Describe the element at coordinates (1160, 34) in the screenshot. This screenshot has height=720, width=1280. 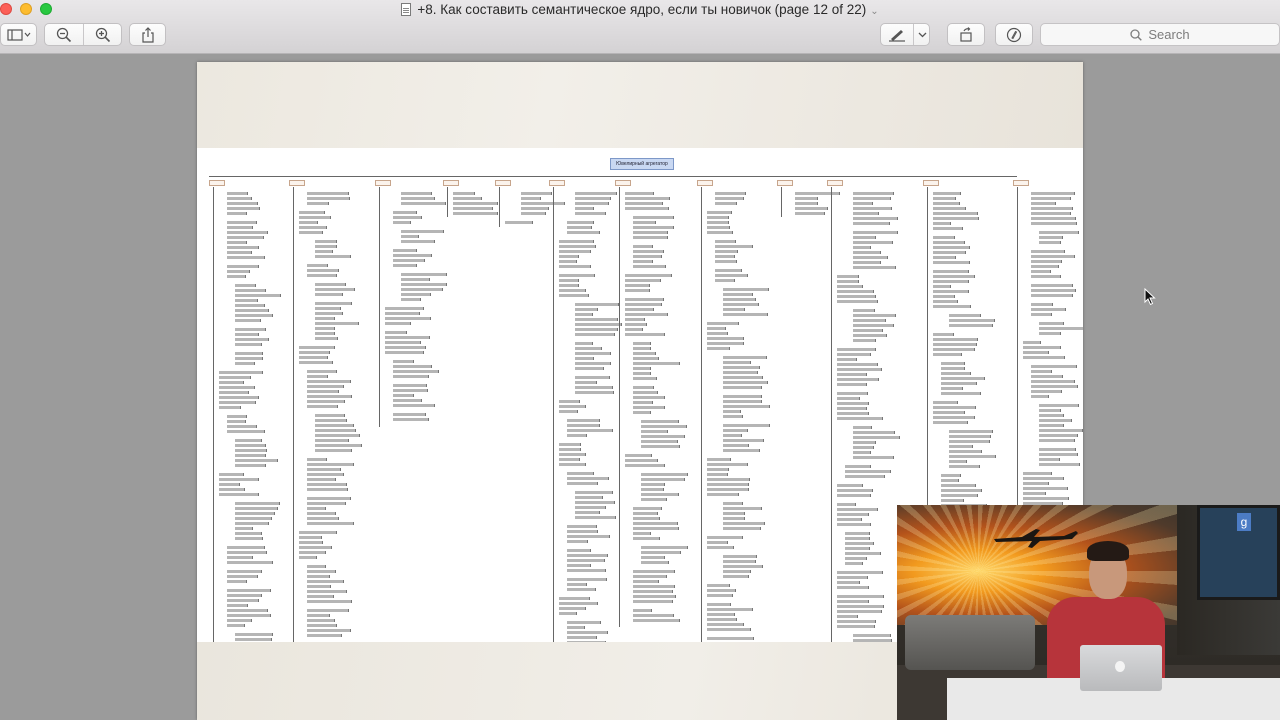
I see `search-field: Search` at that location.